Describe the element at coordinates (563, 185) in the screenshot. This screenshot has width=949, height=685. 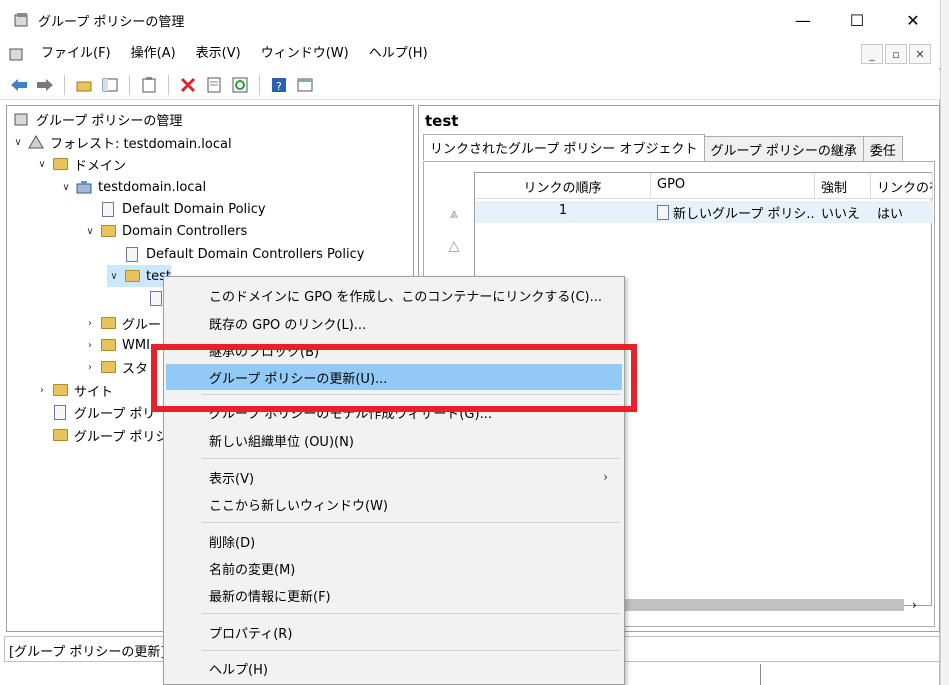
I see `column-header-order: リンクの順序` at that location.